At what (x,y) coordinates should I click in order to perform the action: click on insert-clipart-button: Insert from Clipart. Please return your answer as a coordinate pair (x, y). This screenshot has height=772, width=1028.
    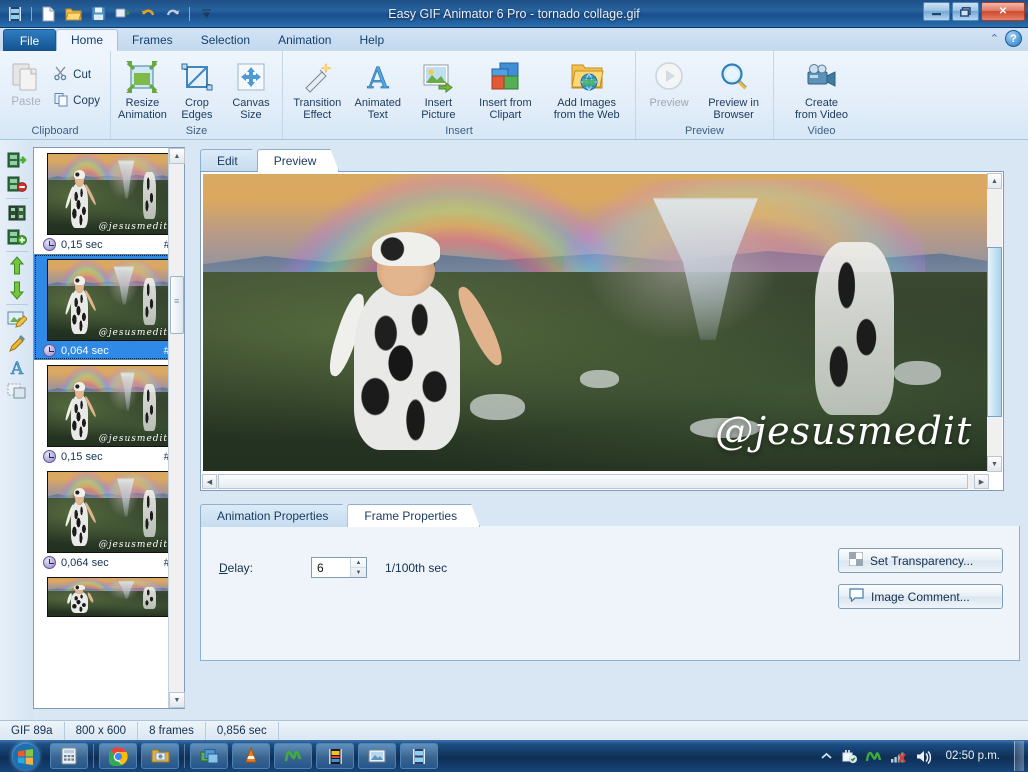
    Looking at the image, I should click on (506, 90).